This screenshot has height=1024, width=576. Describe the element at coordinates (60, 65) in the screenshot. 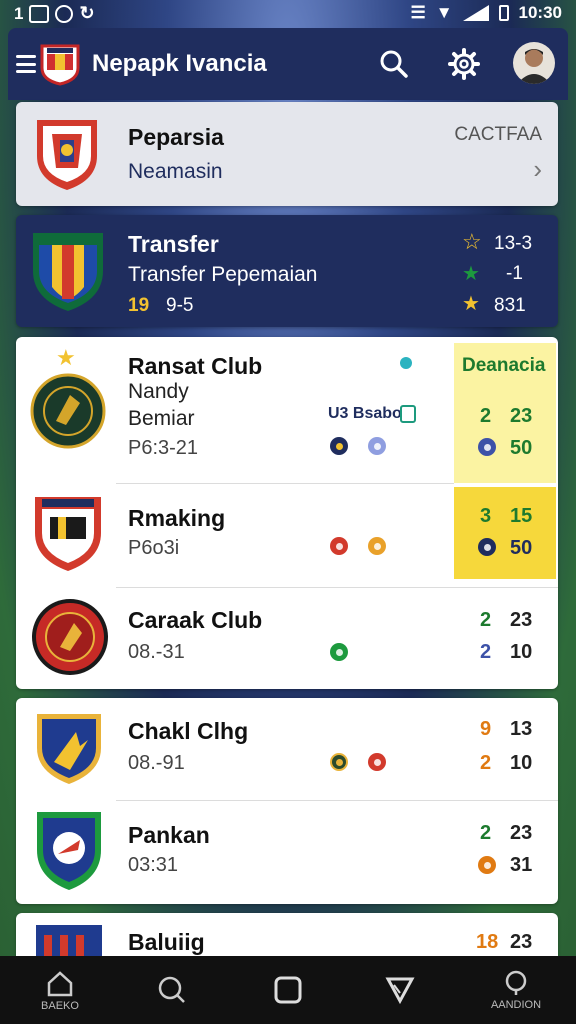

I see `app-logo` at that location.